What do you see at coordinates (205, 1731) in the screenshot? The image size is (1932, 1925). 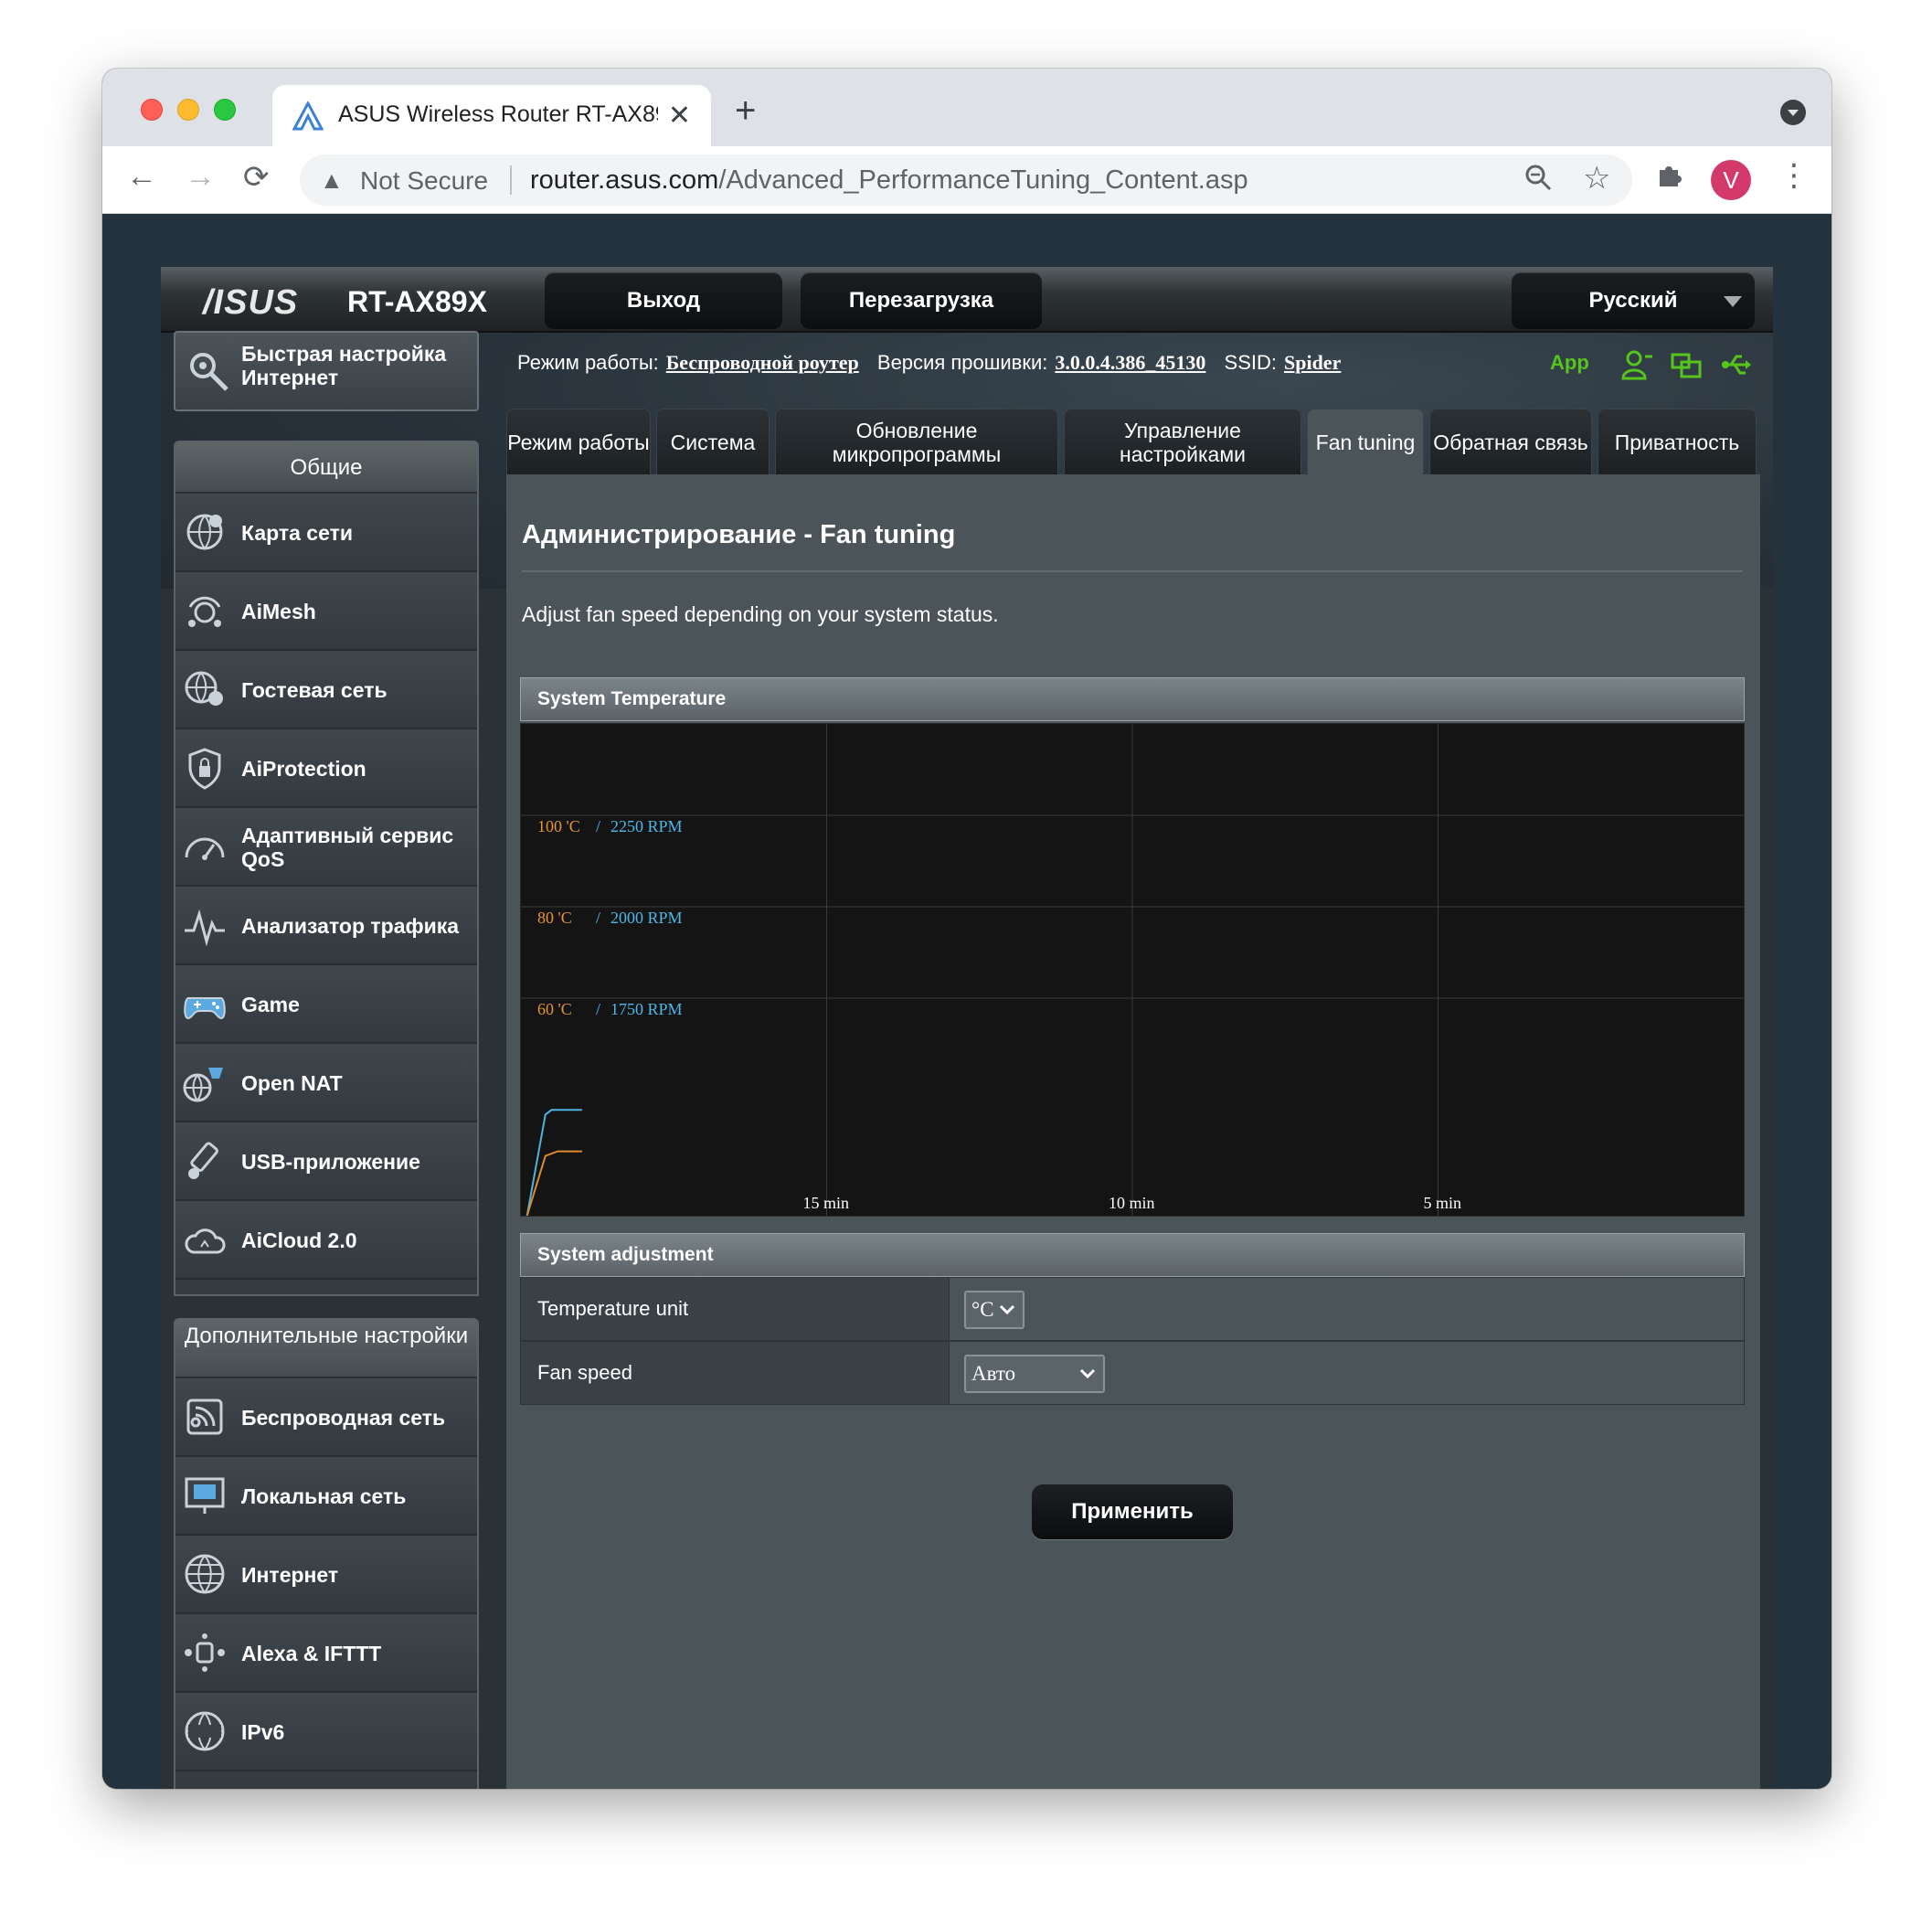 I see `ipv6-icon` at bounding box center [205, 1731].